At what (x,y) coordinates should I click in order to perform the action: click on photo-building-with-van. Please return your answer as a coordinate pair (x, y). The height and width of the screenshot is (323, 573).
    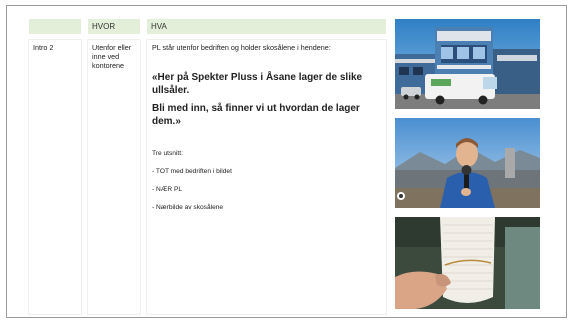
    Looking at the image, I should click on (467, 64).